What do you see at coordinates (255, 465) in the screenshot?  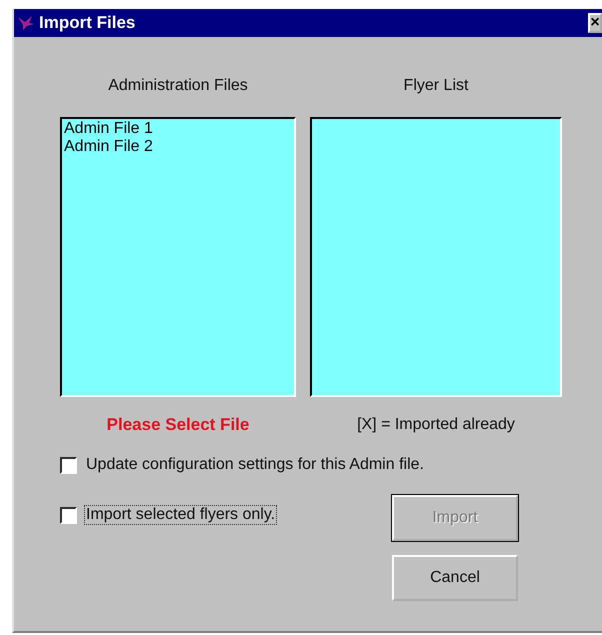 I see `checkbox-label: Update configuration settings for this Admin file.` at bounding box center [255, 465].